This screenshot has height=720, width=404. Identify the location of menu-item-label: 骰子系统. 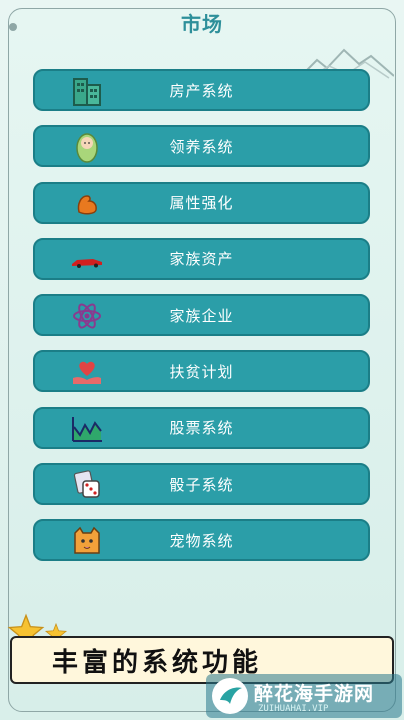
(201, 484).